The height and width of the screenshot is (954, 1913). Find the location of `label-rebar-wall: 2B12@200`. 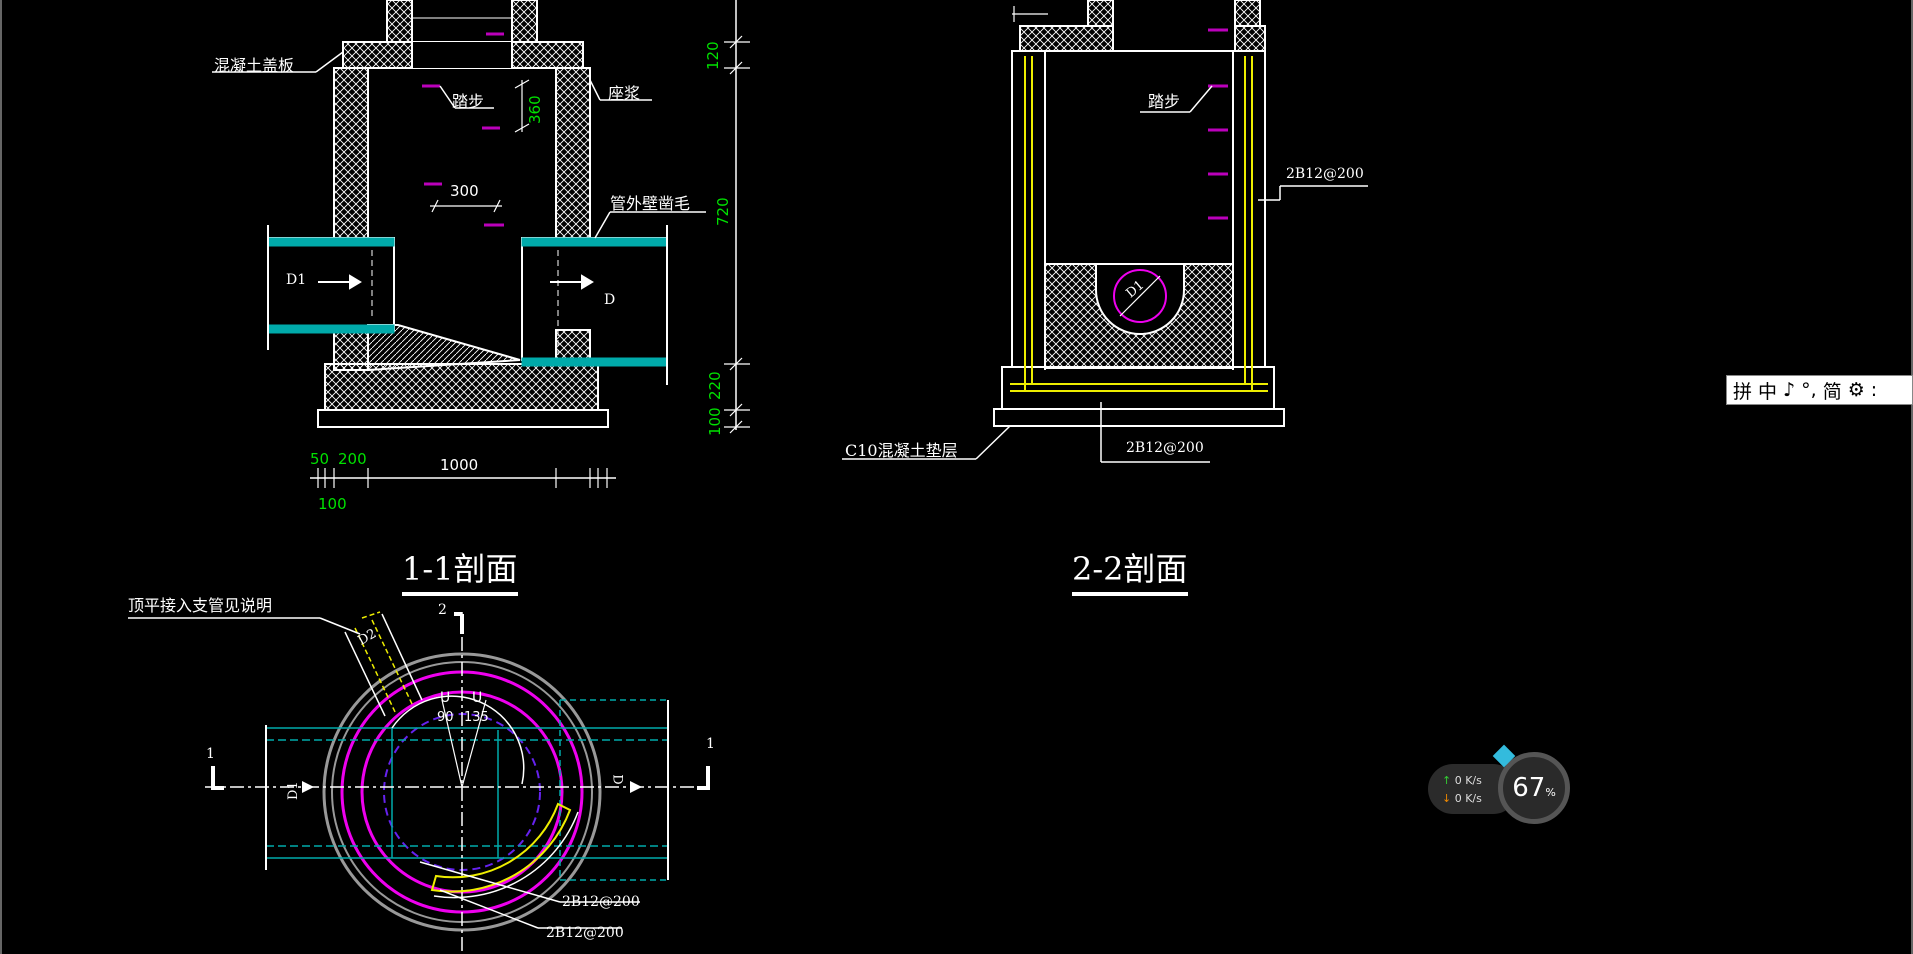

label-rebar-wall: 2B12@200 is located at coordinates (1325, 174).